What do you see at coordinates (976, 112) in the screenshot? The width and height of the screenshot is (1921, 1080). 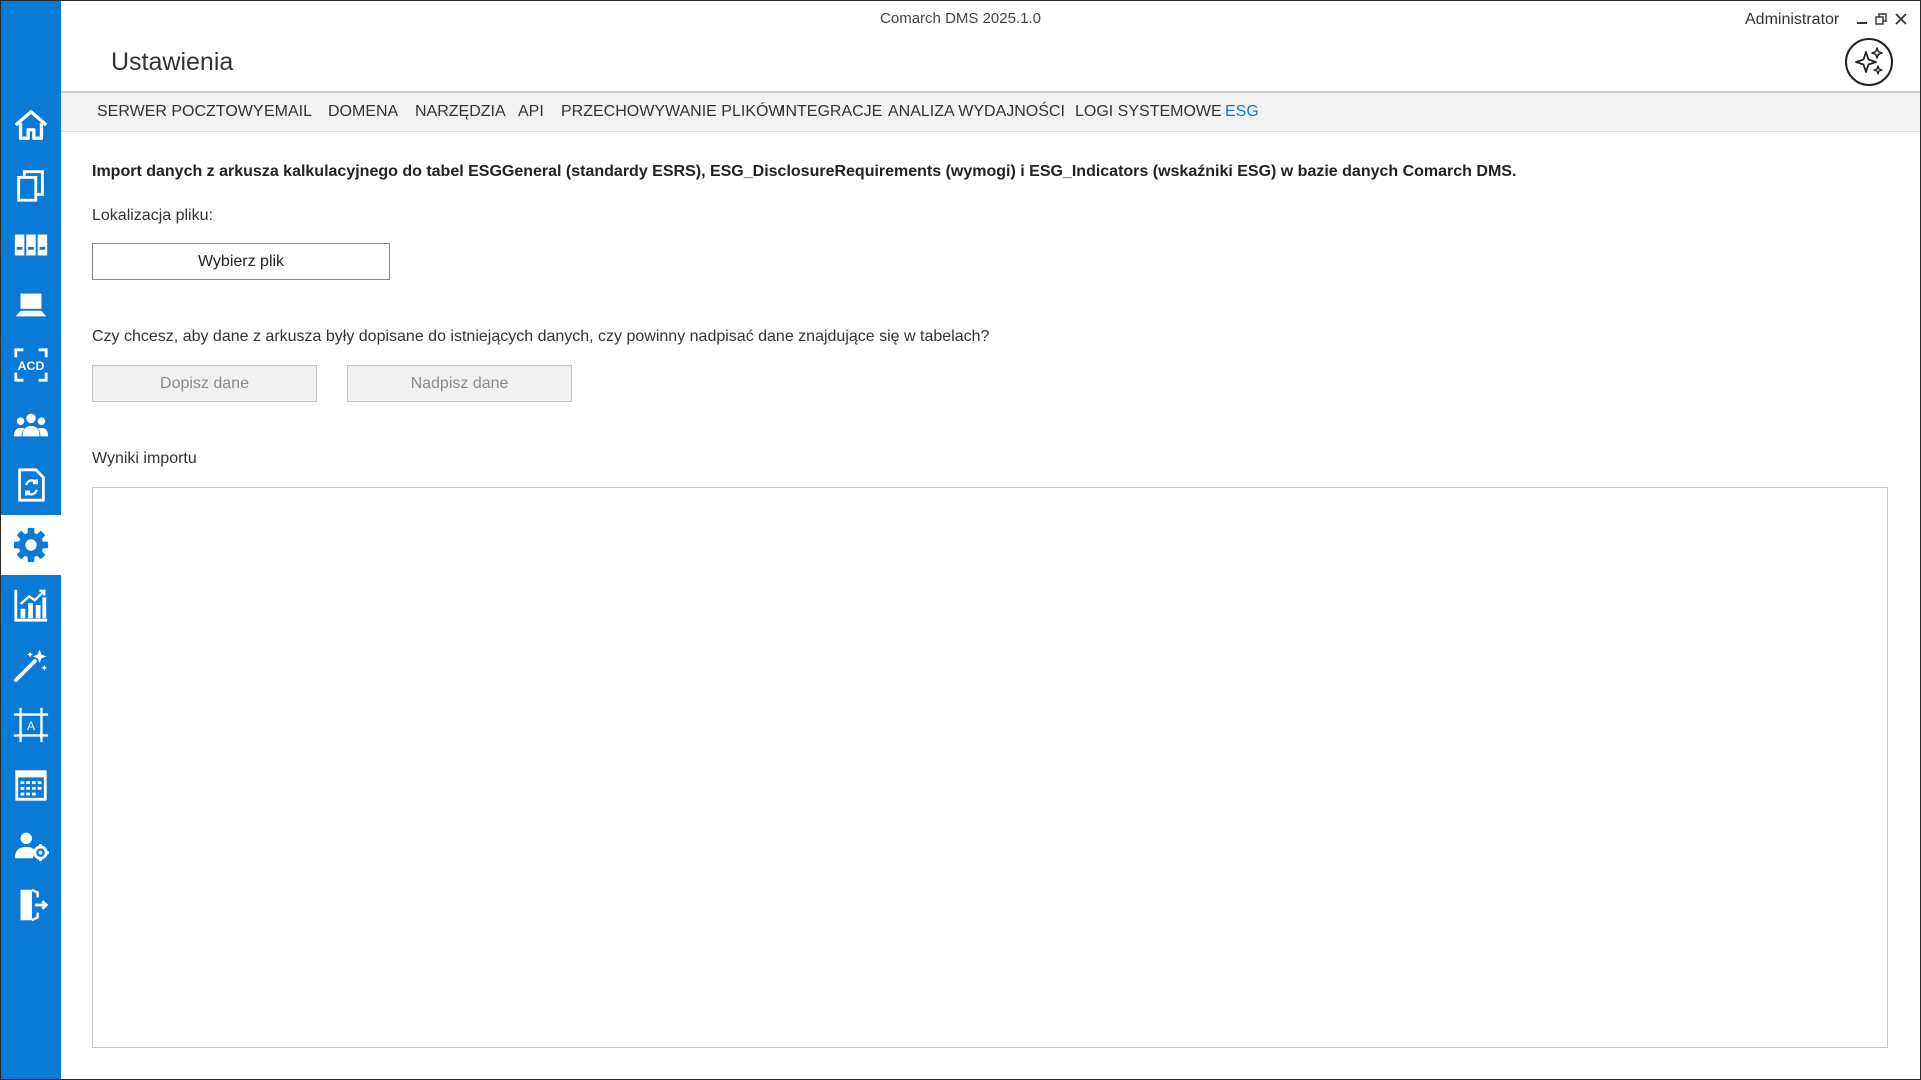 I see `tab-analiza-wydajnosci: ANALIZA WYDAJNOŚCI` at bounding box center [976, 112].